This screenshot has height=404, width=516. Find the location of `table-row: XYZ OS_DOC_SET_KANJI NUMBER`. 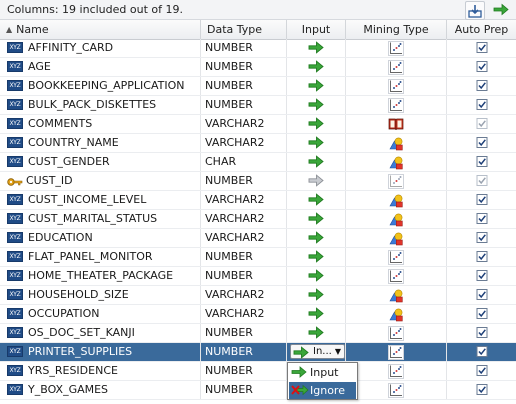

table-row: XYZ OS_DOC_SET_KANJI NUMBER is located at coordinates (258, 333).